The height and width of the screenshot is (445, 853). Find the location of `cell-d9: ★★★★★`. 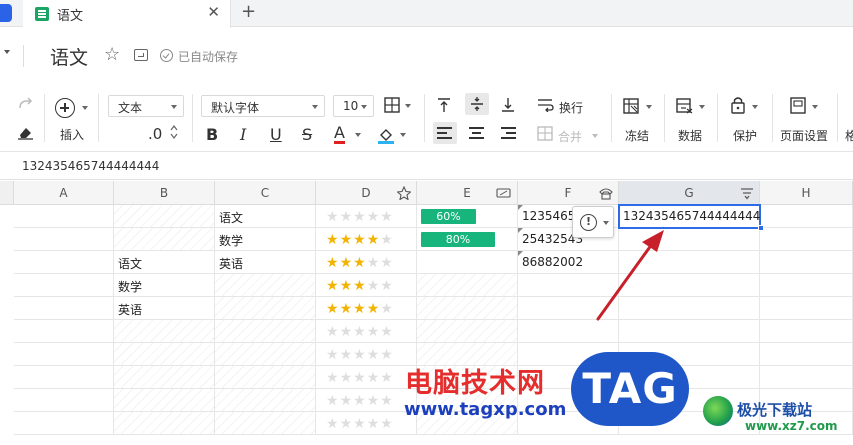

cell-d9: ★★★★★ is located at coordinates (366, 400).